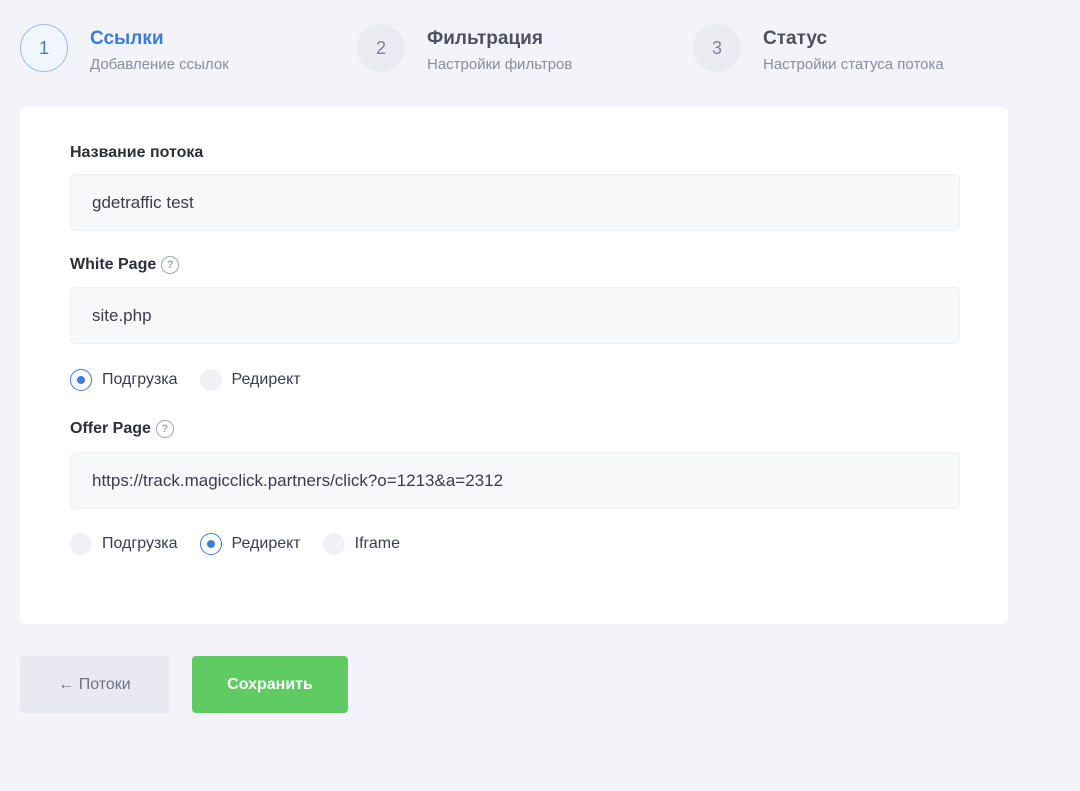  Describe the element at coordinates (196, 380) in the screenshot. I see `white-page-mode-group: Подгрузка Редирект` at that location.